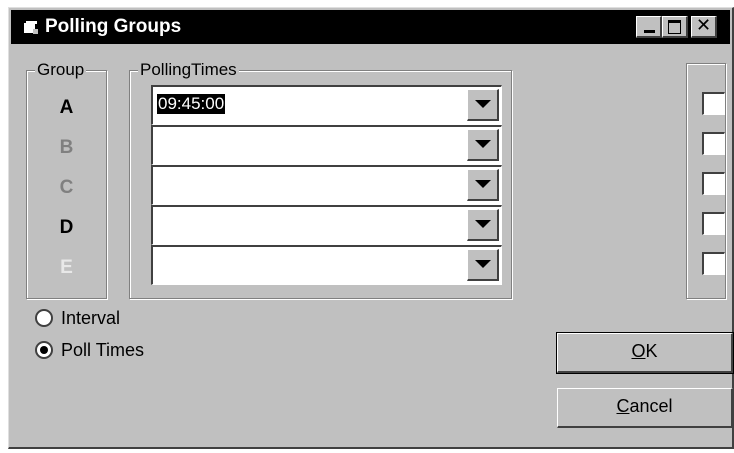 This screenshot has width=734, height=453. Describe the element at coordinates (31, 27) in the screenshot. I see `window-app-icon` at that location.